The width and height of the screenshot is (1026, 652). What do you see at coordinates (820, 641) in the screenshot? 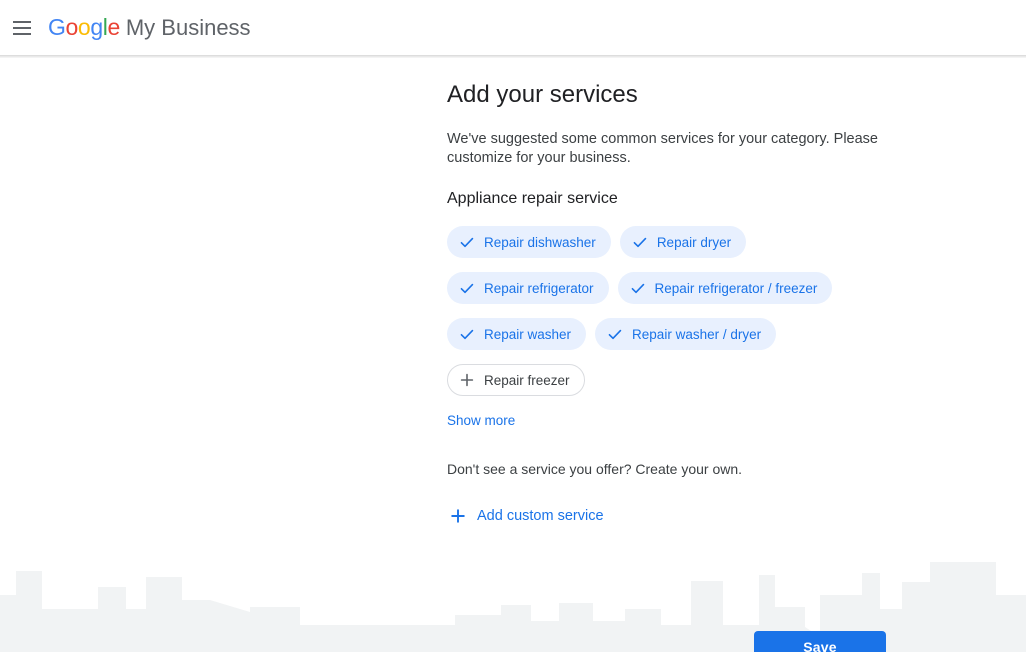
I see `save-button: Save` at bounding box center [820, 641].